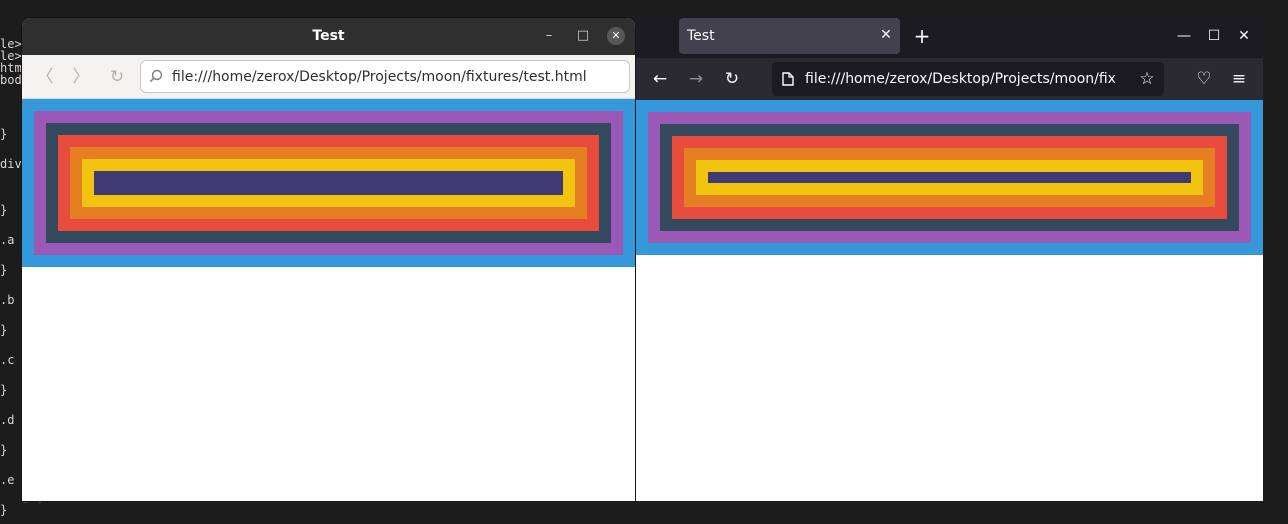  I want to click on minimize-icon: –, so click(549, 36).